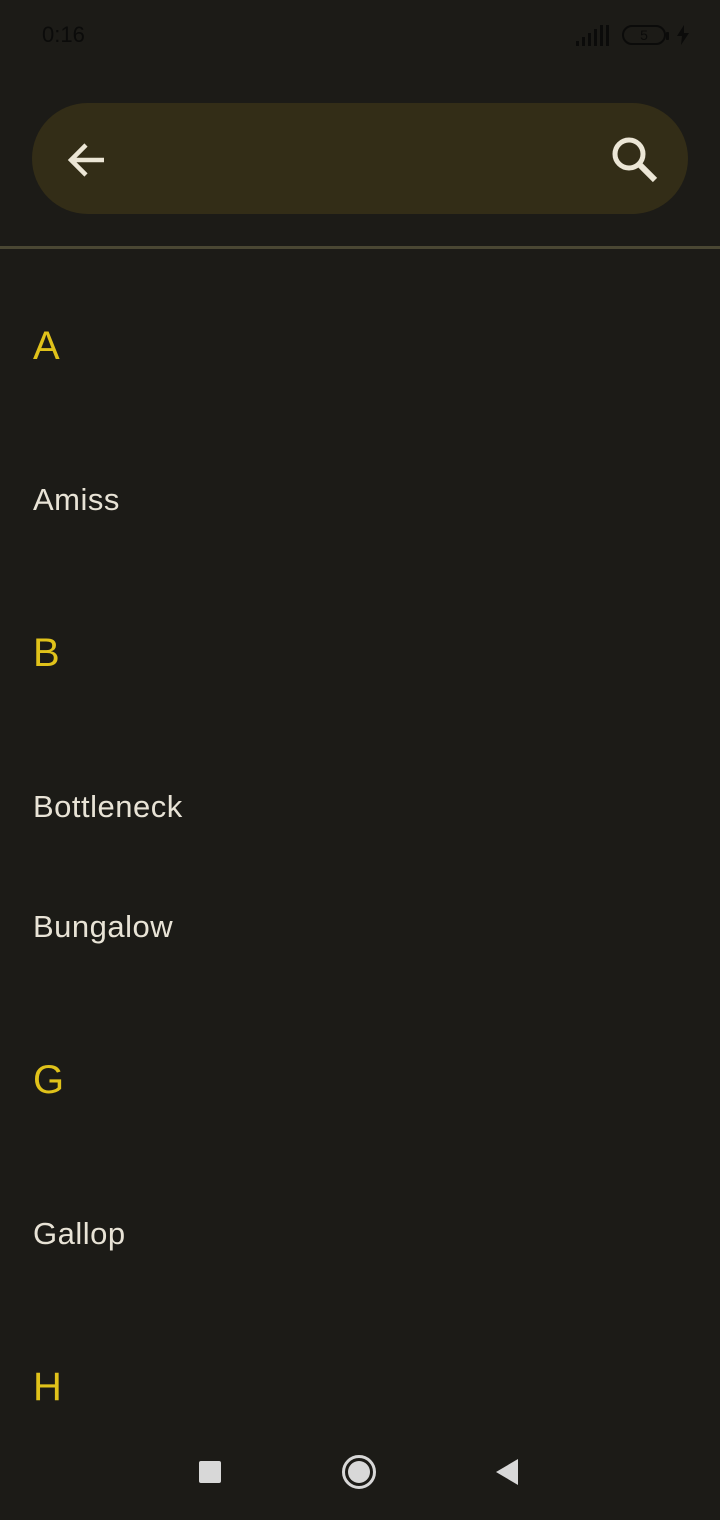 The height and width of the screenshot is (1520, 720). I want to click on square-icon, so click(210, 1472).